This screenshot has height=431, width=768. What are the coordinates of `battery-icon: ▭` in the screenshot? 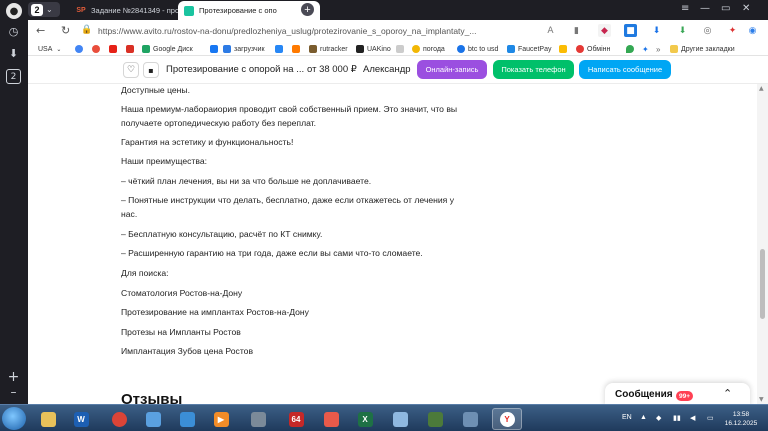 It's located at (710, 418).